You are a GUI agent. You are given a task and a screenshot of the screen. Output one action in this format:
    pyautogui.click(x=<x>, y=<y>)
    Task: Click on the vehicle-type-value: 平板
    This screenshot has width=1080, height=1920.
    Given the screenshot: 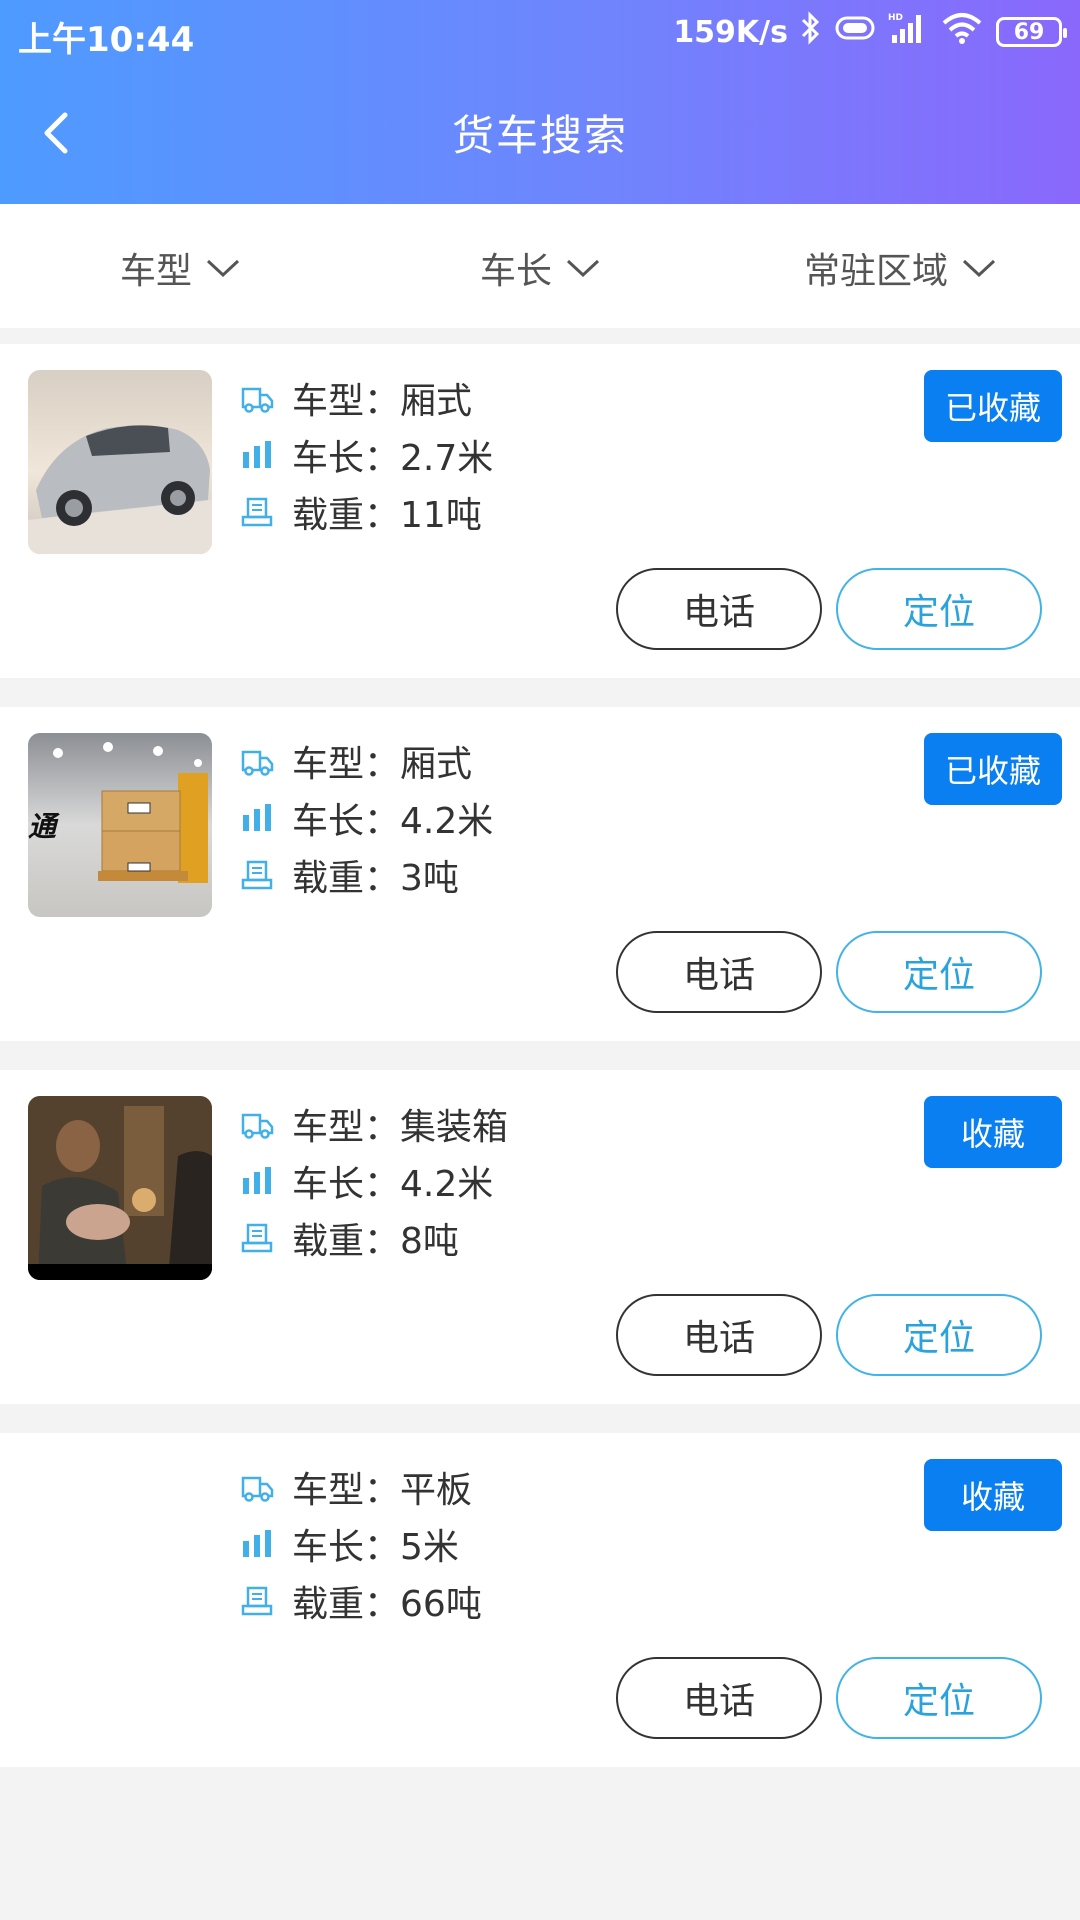 What is the action you would take?
    pyautogui.click(x=436, y=1490)
    